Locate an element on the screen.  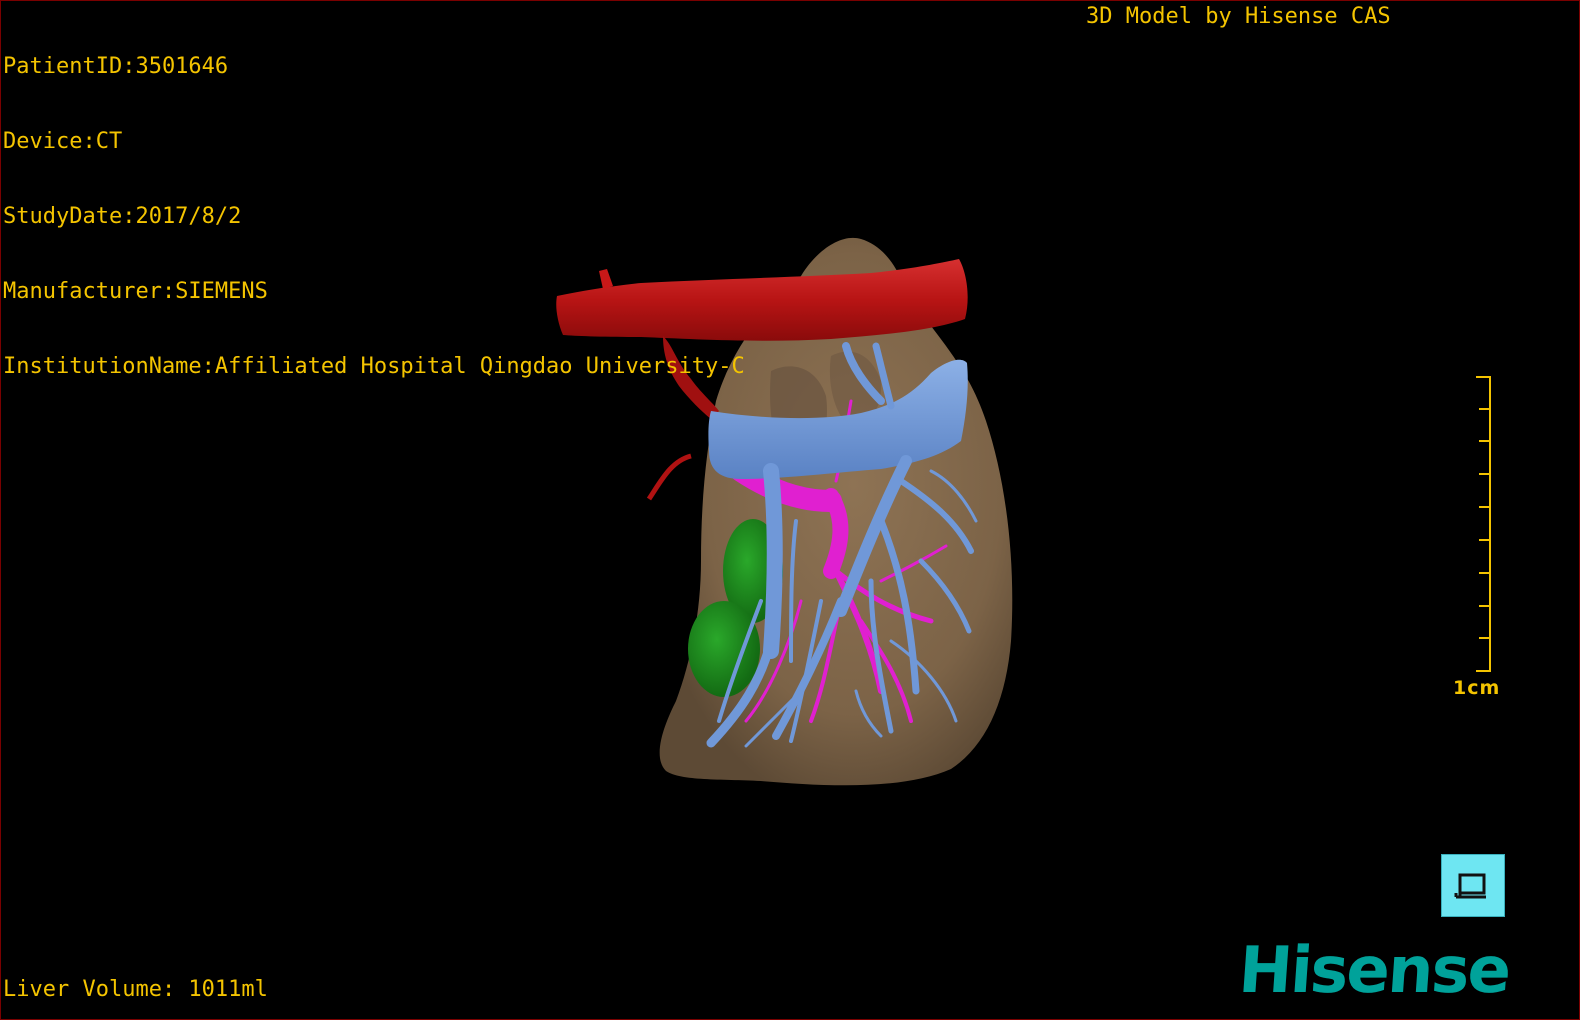
orientation-cube-button is located at coordinates (1473, 885).